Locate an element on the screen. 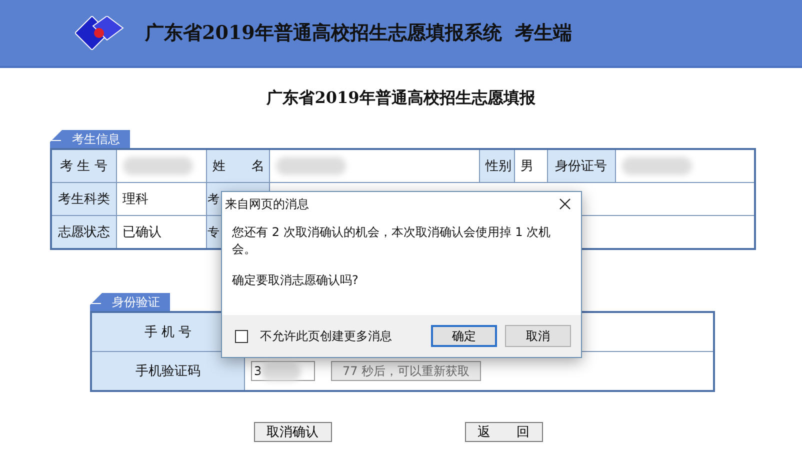 This screenshot has height=467, width=802. app-title: 广东省2019年普通高校招生志愿填报系统 考生端 is located at coordinates (358, 33).